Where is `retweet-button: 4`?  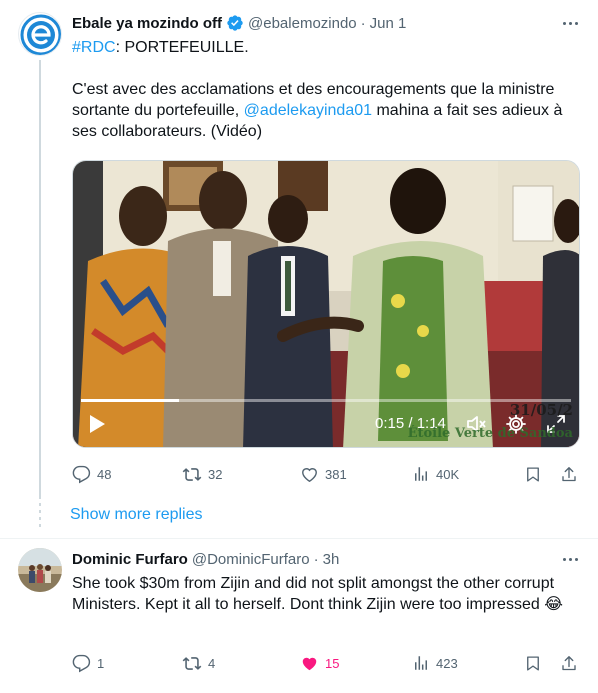 retweet-button: 4 is located at coordinates (198, 663).